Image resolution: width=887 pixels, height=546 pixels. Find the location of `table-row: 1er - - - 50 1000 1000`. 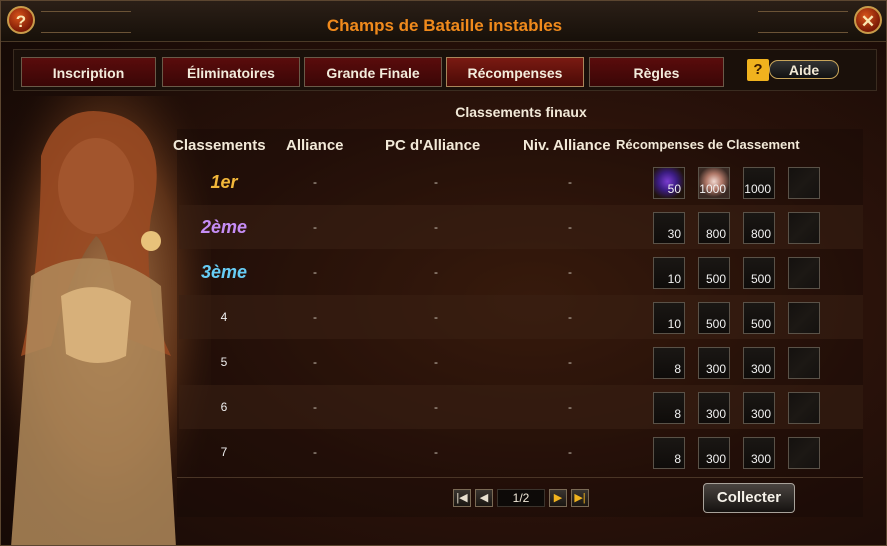

table-row: 1er - - - 50 1000 1000 is located at coordinates (521, 182).